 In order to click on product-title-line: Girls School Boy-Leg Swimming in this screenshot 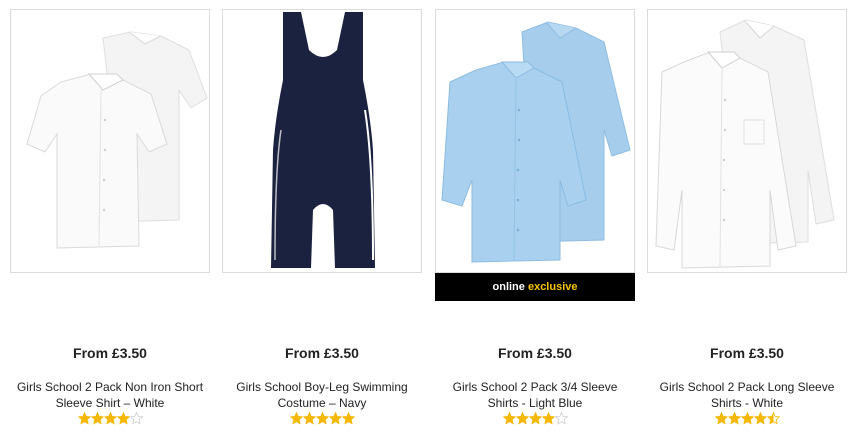, I will do `click(322, 387)`.